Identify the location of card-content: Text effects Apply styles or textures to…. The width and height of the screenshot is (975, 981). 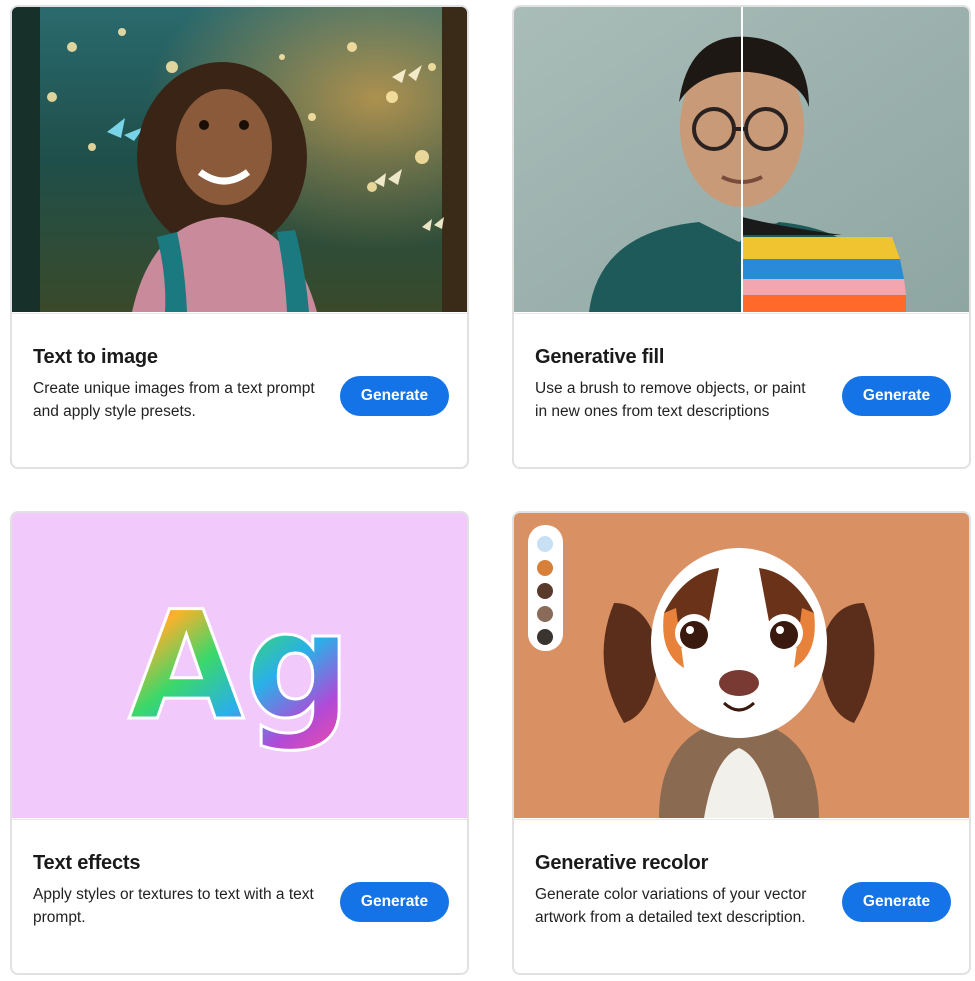
(239, 896).